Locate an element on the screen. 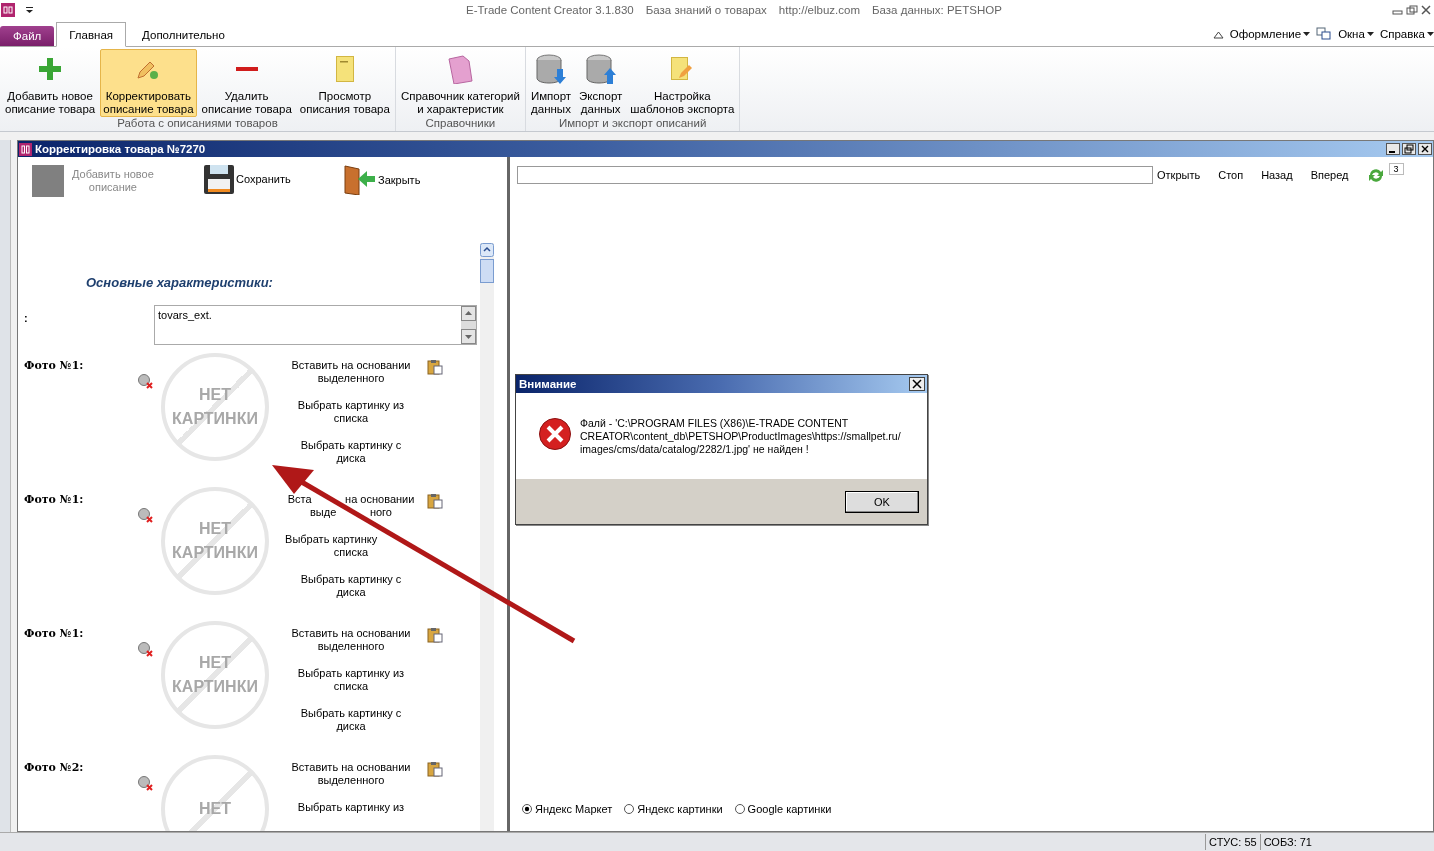  radio-button: Яндекс Маркет is located at coordinates (567, 809).